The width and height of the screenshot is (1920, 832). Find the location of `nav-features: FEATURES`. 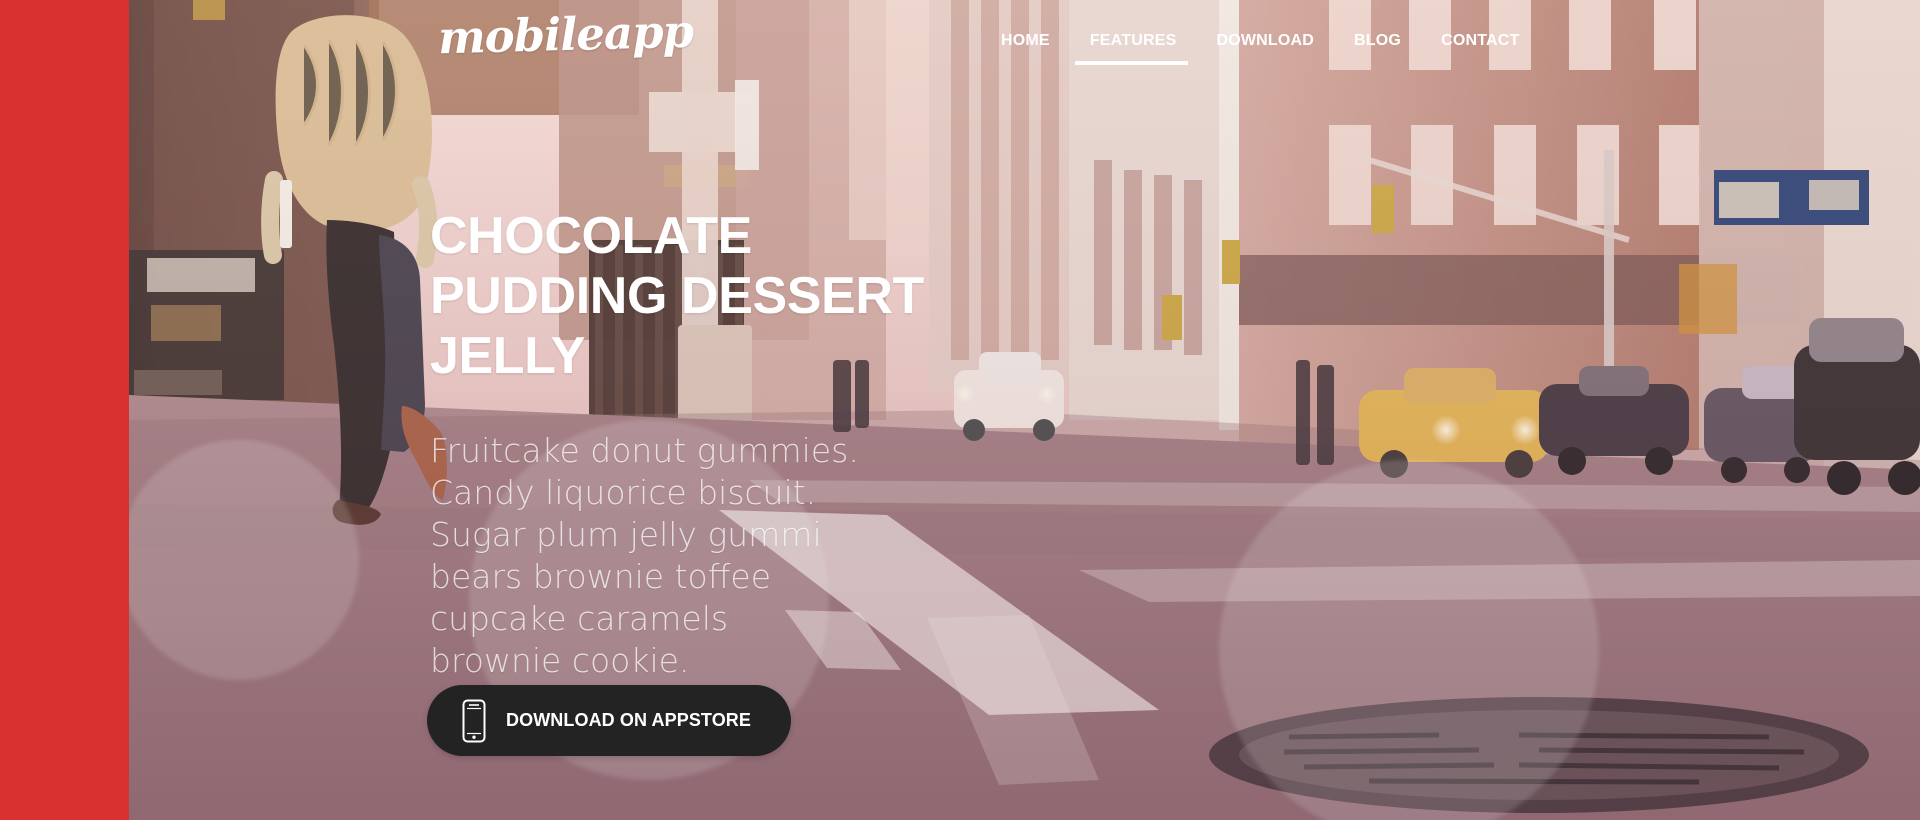

nav-features: FEATURES is located at coordinates (1131, 48).